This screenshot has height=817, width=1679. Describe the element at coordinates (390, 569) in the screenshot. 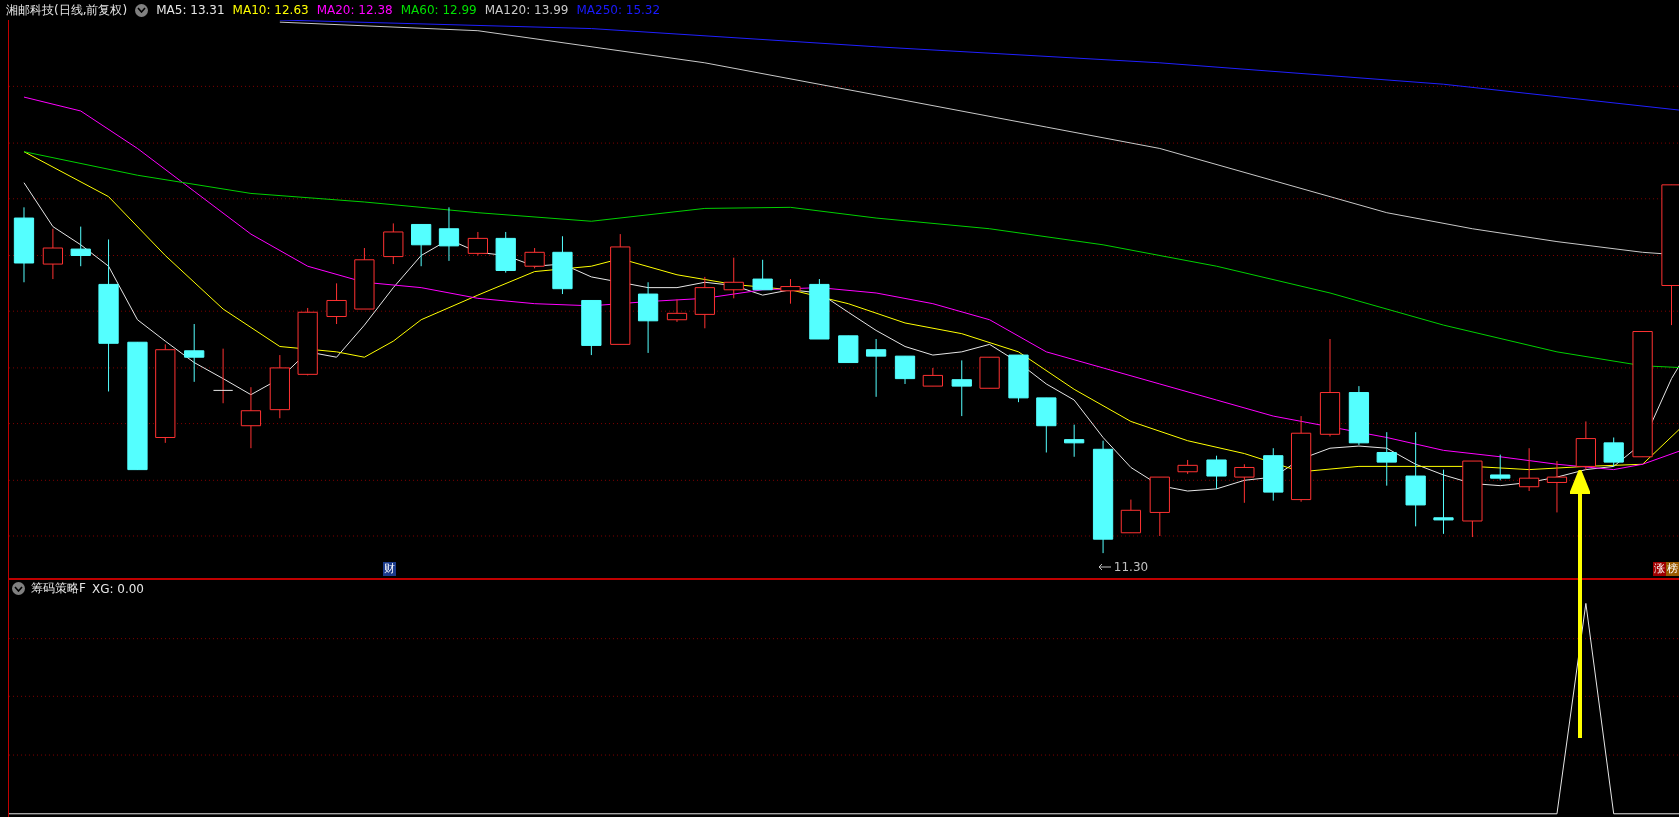

I see `event-marker: 财` at that location.